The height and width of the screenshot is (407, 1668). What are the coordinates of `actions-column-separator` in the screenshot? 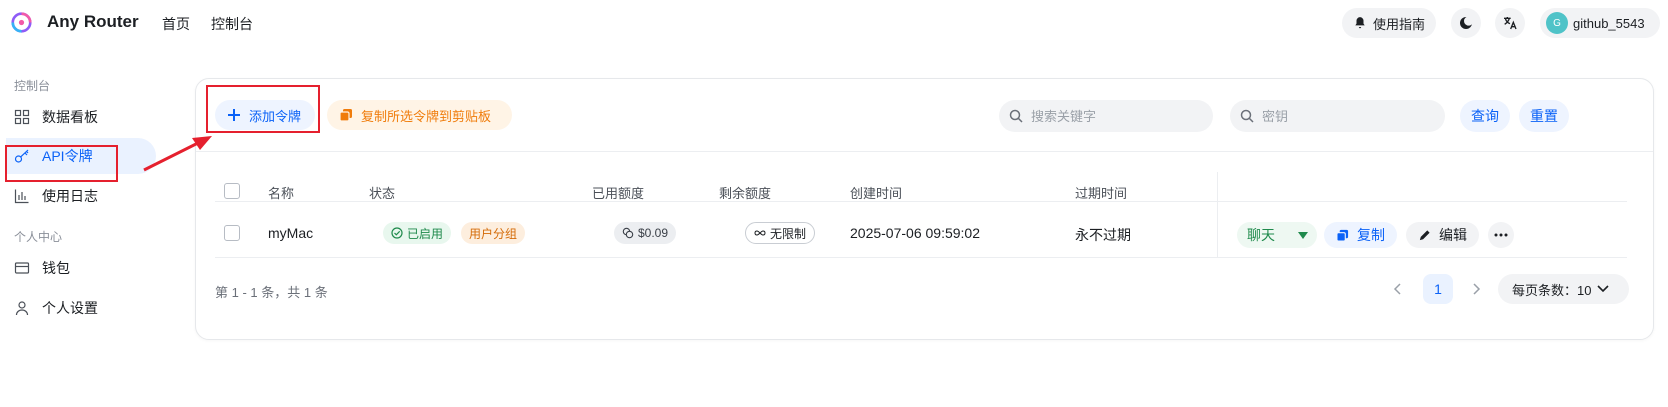 It's located at (1217, 215).